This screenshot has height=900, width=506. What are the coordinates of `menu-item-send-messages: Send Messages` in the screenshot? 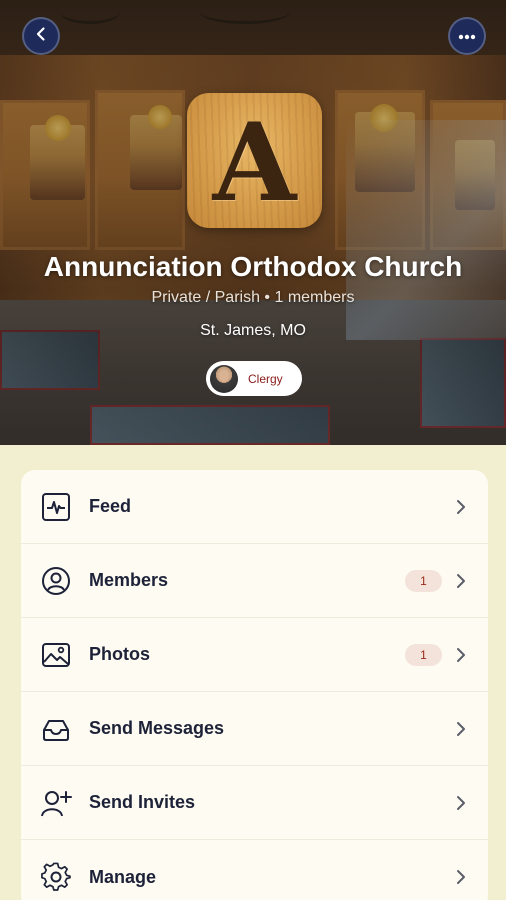 It's located at (254, 729).